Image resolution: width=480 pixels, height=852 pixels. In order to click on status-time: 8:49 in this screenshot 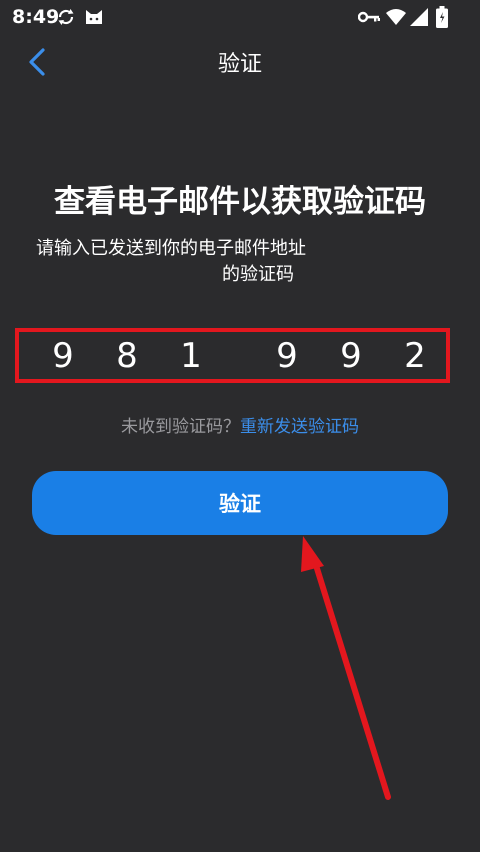, I will do `click(36, 17)`.